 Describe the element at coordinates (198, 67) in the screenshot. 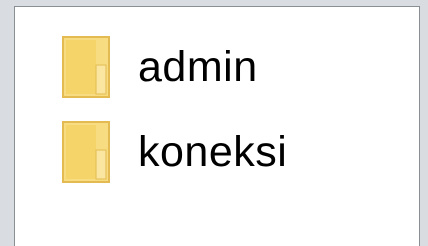

I see `folder-name: admin` at that location.